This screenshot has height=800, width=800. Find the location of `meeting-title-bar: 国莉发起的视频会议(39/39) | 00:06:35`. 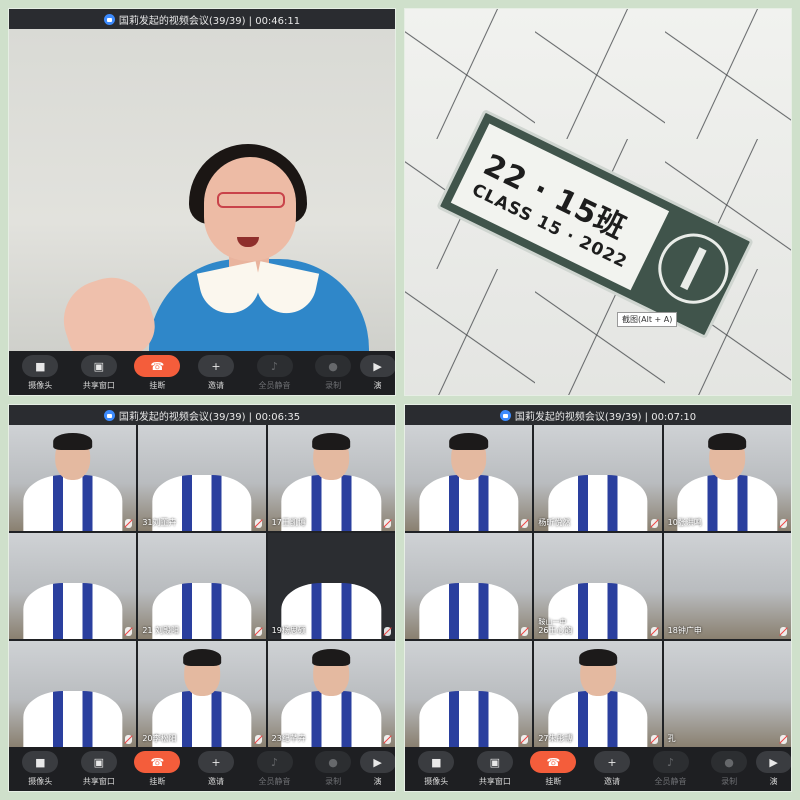

meeting-title-bar: 国莉发起的视频会议(39/39) | 00:06:35 is located at coordinates (202, 415).